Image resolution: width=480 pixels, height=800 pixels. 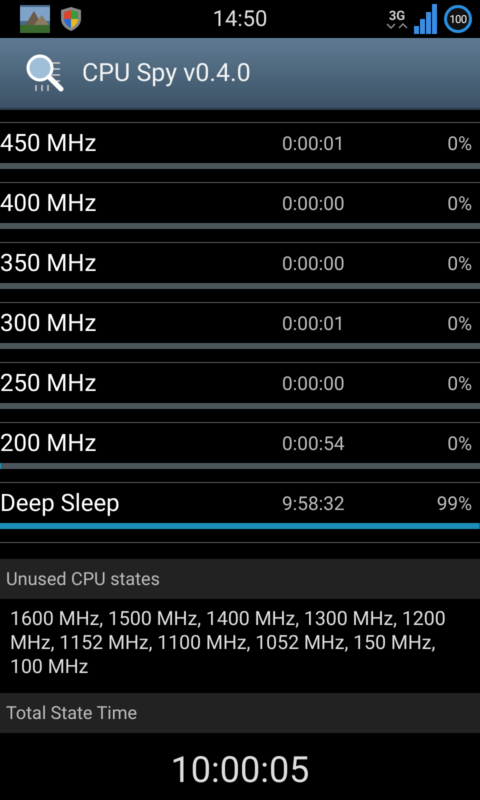 I want to click on total-time-value: 10:00:05, so click(x=240, y=770).